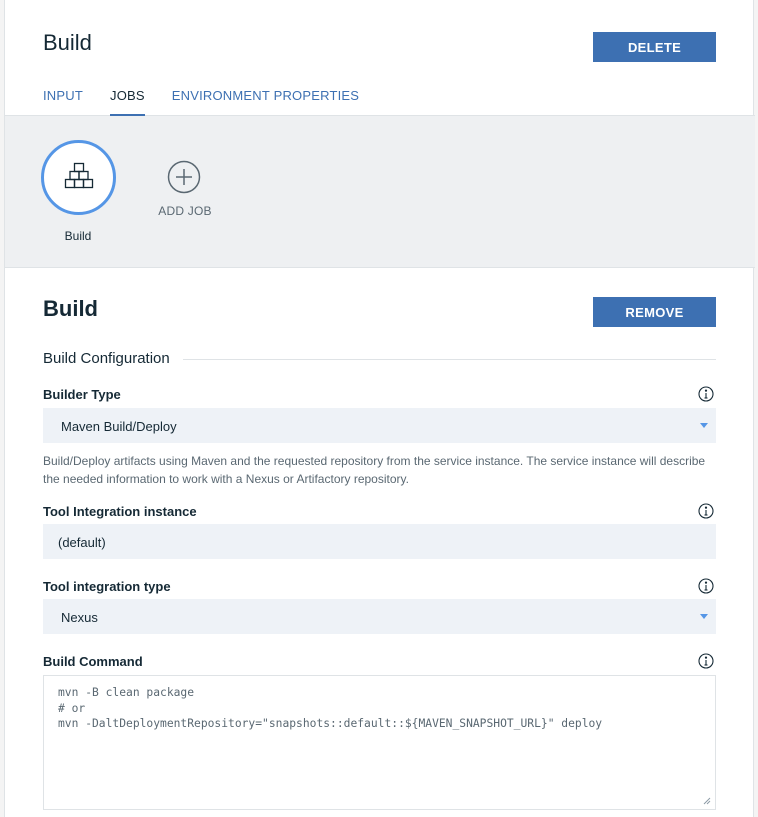 The height and width of the screenshot is (817, 758). I want to click on add-job-label: ADD JOB, so click(185, 211).